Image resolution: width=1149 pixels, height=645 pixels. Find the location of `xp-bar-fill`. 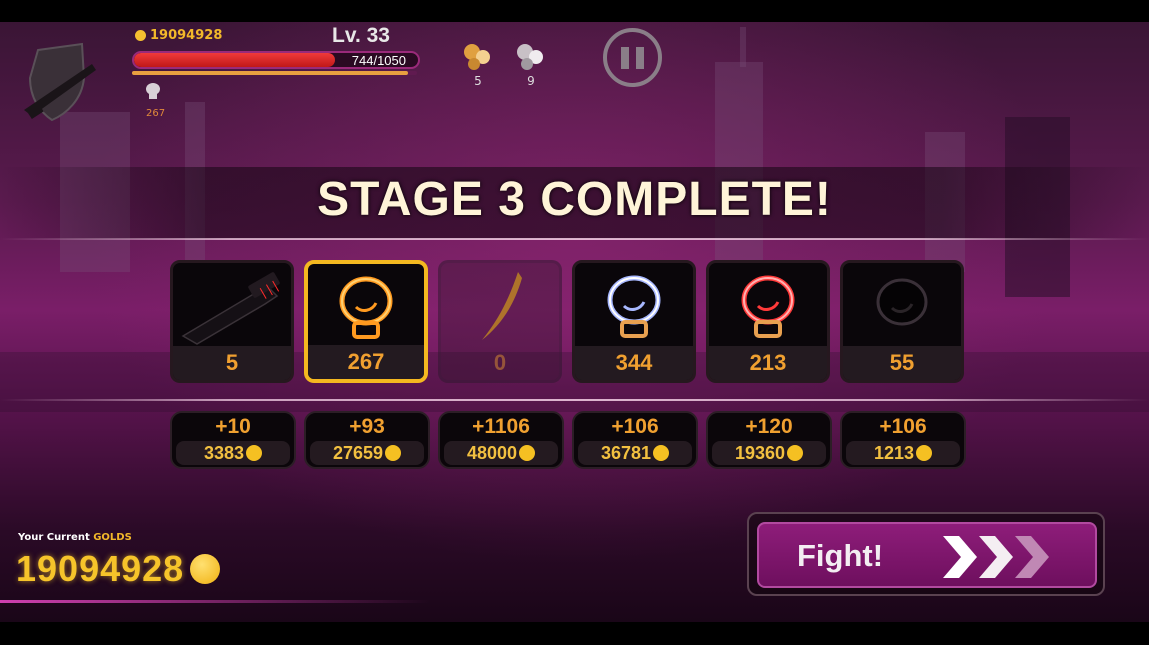

xp-bar-fill is located at coordinates (270, 73).